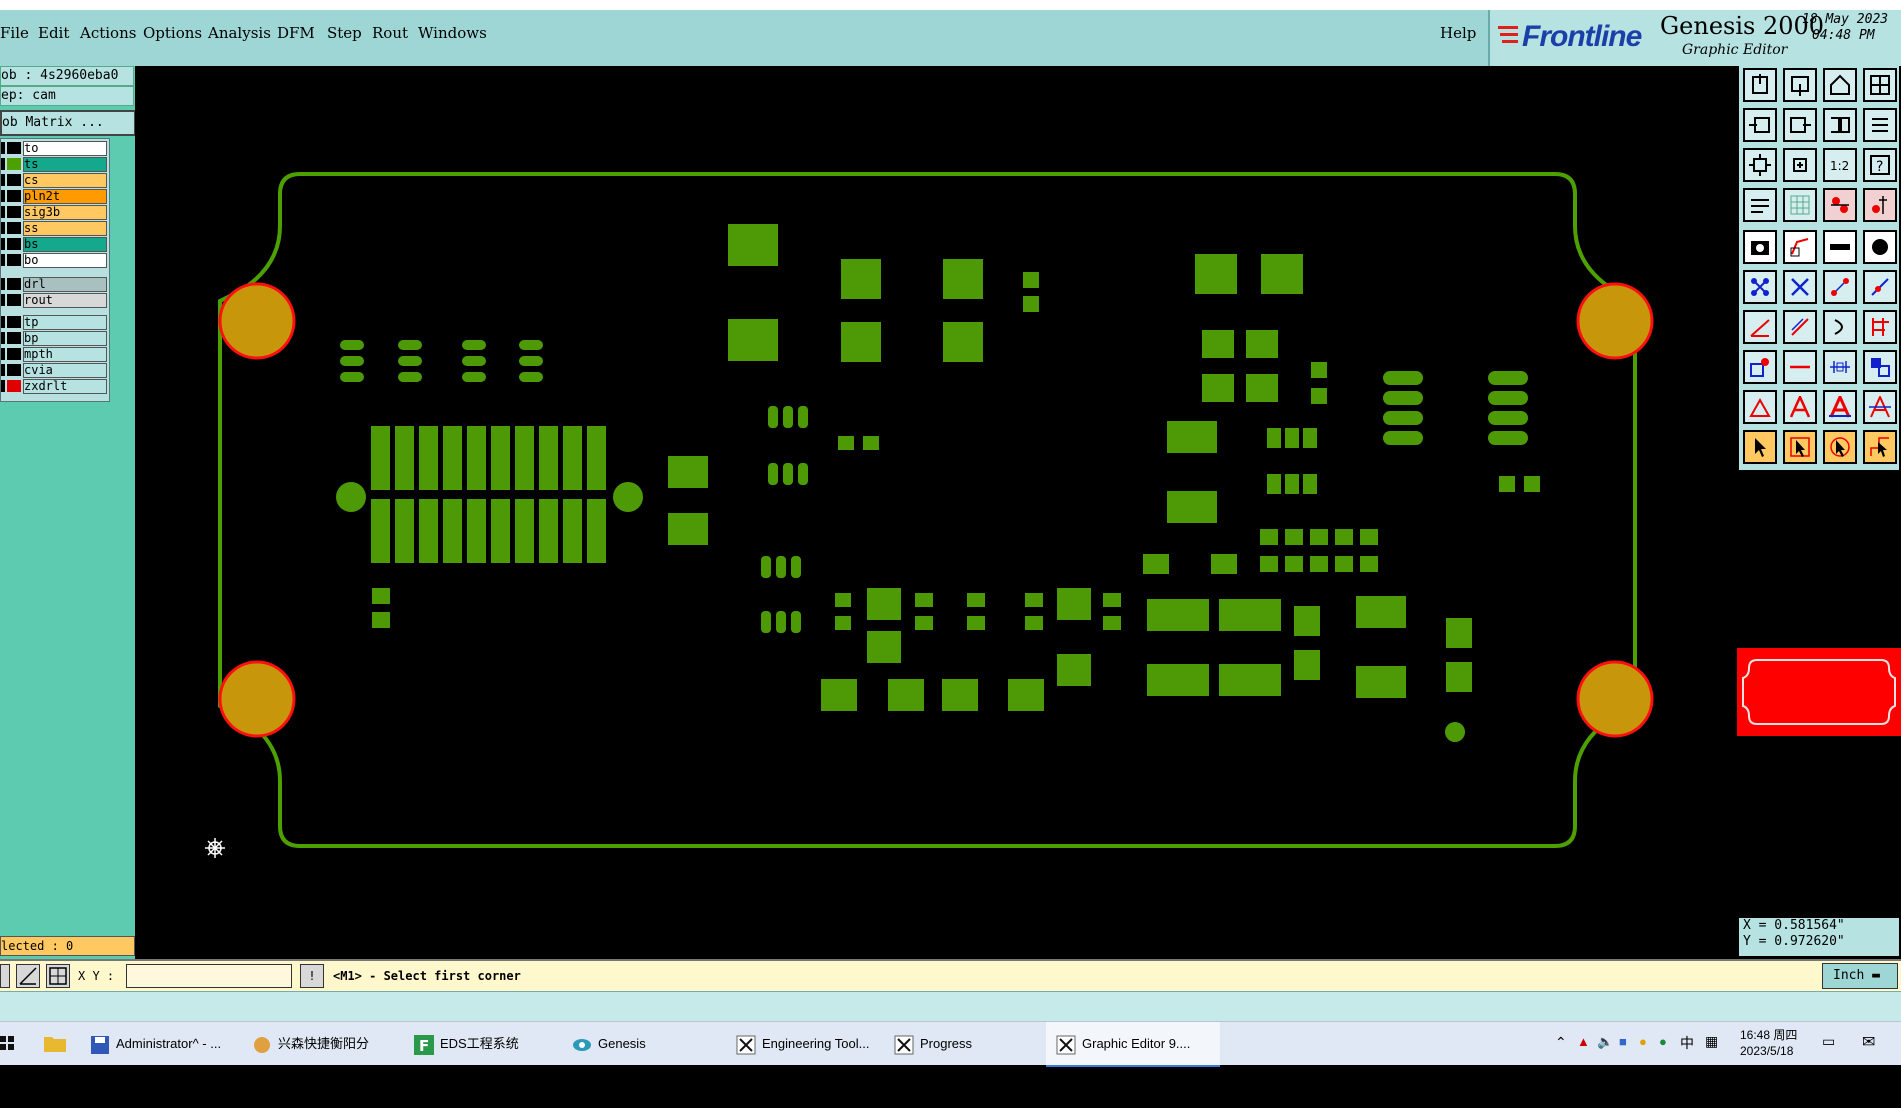 This screenshot has width=1901, height=1108. What do you see at coordinates (1868, 1042) in the screenshot?
I see `notification-icon: ✉` at bounding box center [1868, 1042].